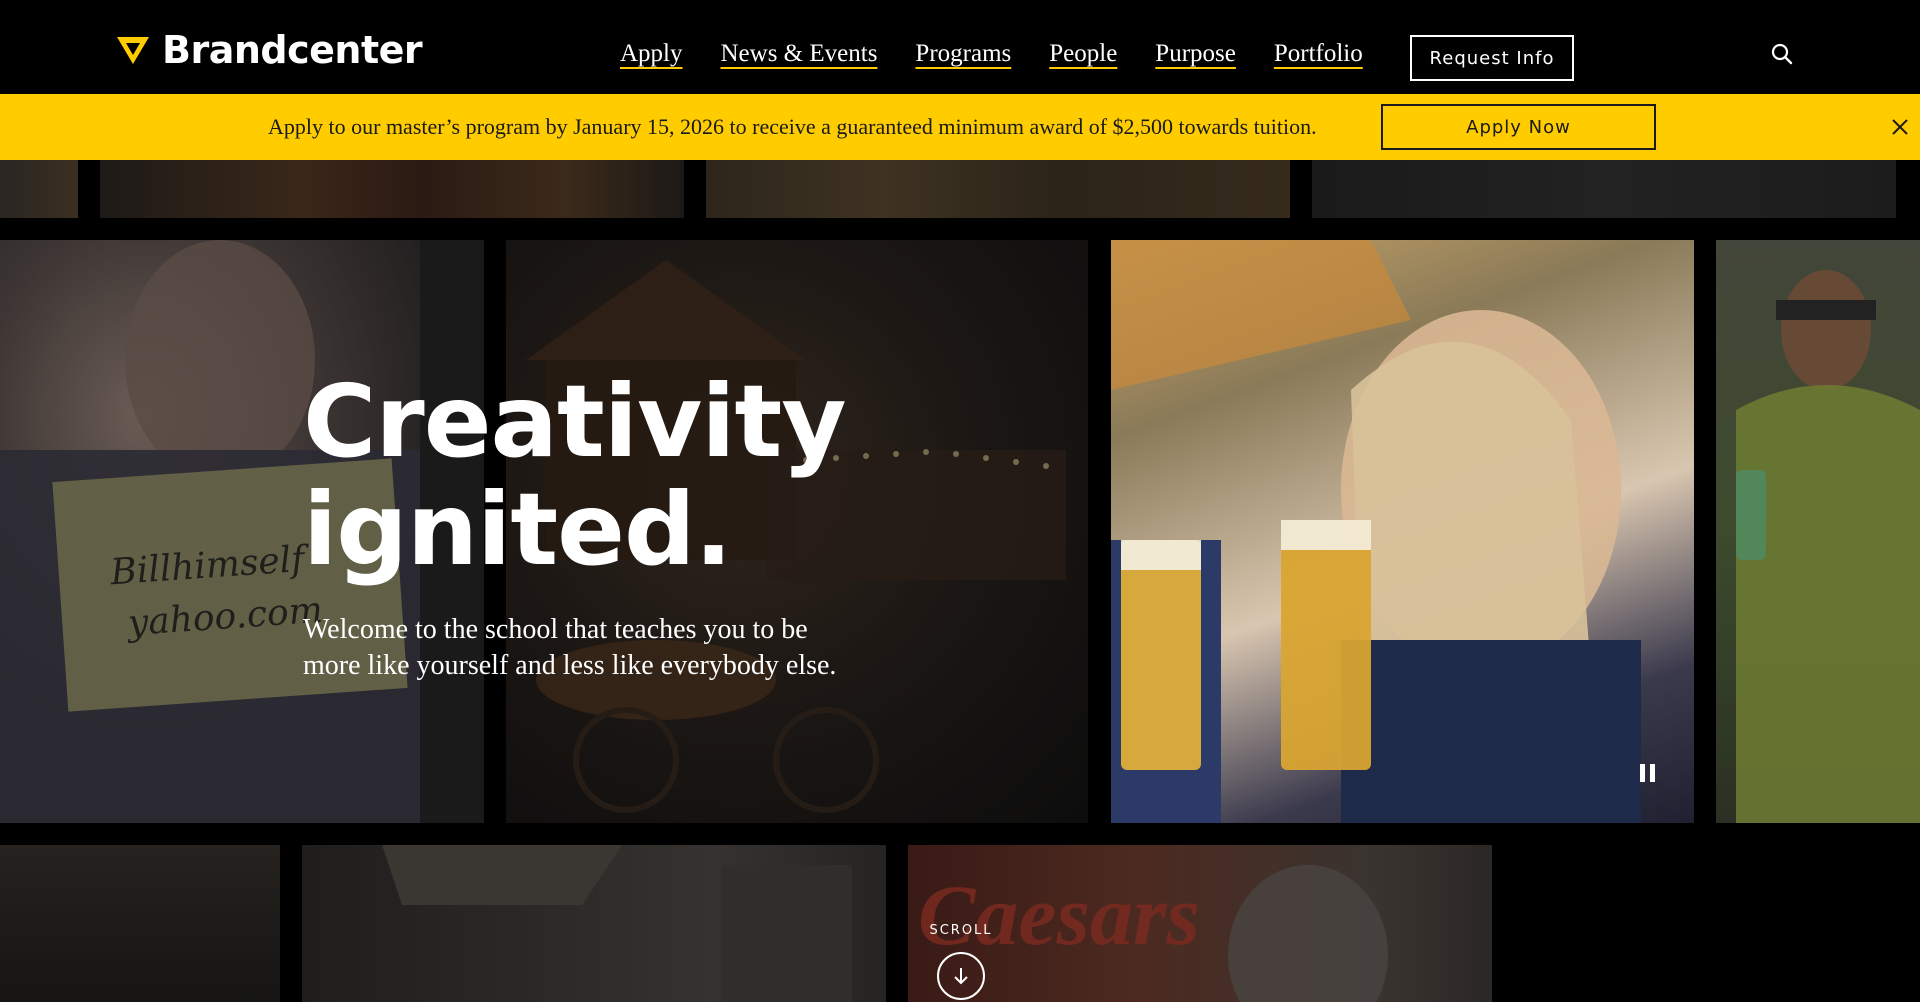  I want to click on video-tile-right, so click(1818, 531).